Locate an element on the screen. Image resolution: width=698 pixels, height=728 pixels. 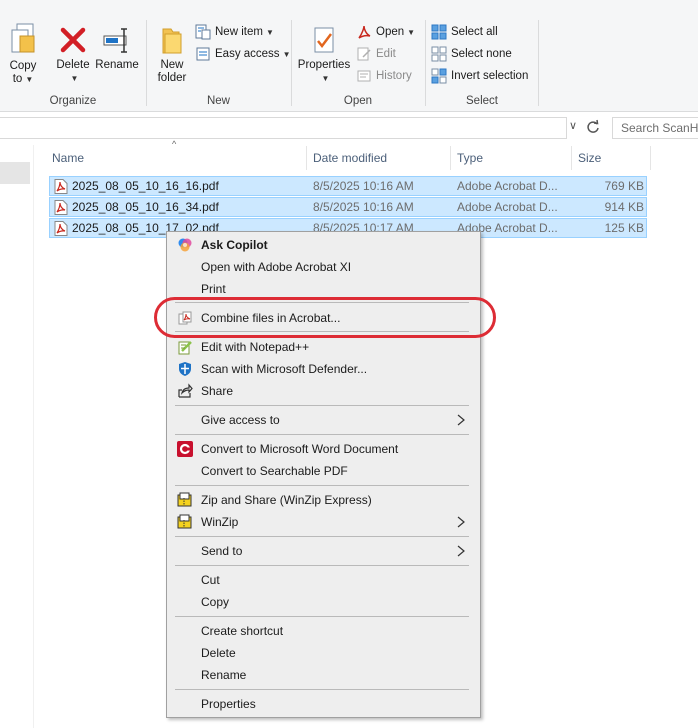
menu-label: Ask Copilot is located at coordinates (234, 245).